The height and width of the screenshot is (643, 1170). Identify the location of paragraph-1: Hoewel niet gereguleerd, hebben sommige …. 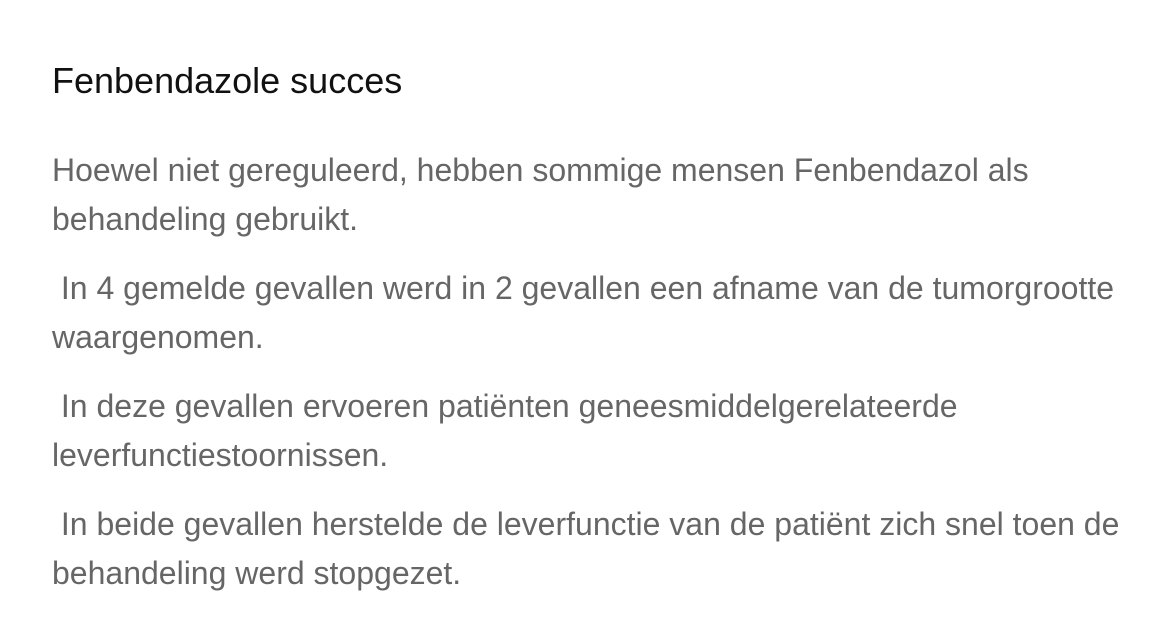
(545, 194).